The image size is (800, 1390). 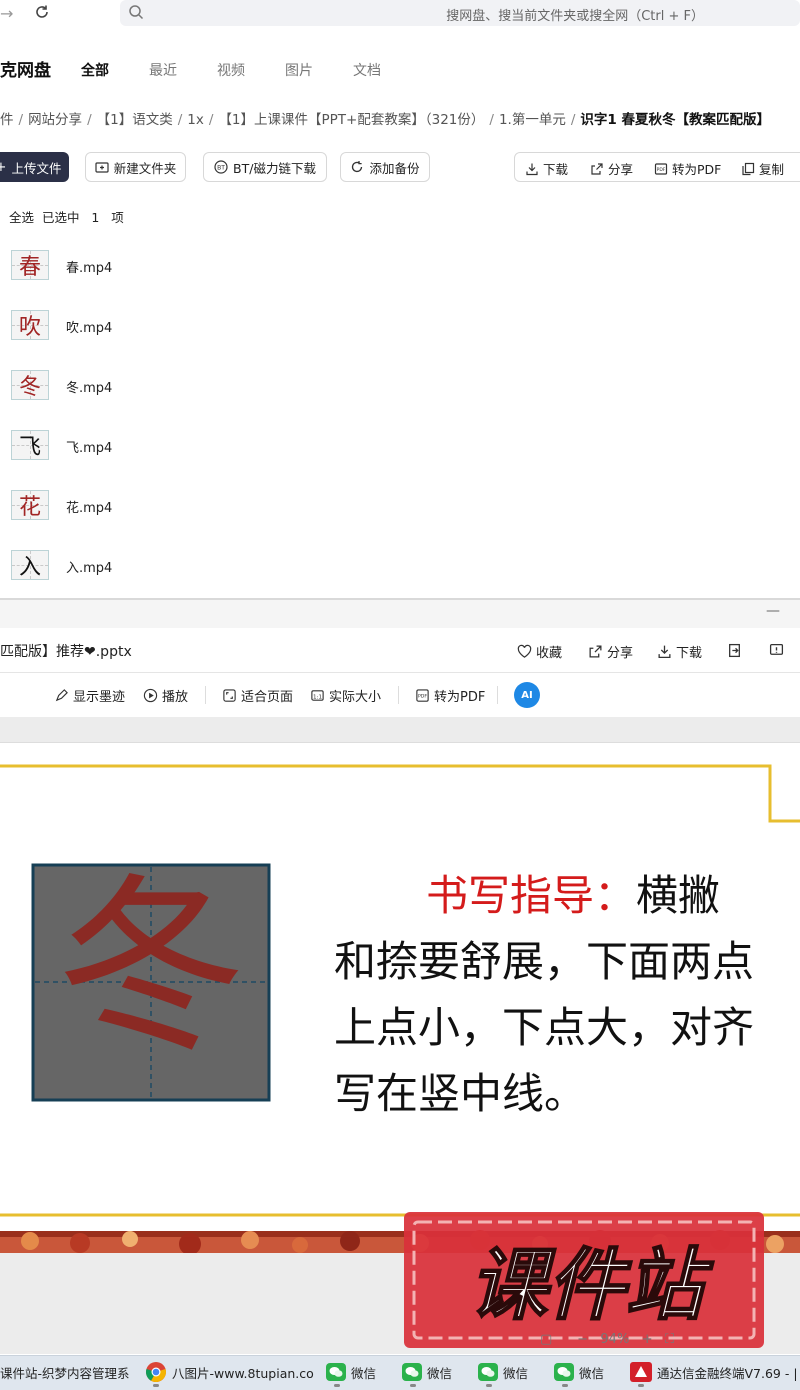 What do you see at coordinates (274, 168) in the screenshot?
I see `bt-label: BT/磁力链下载` at bounding box center [274, 168].